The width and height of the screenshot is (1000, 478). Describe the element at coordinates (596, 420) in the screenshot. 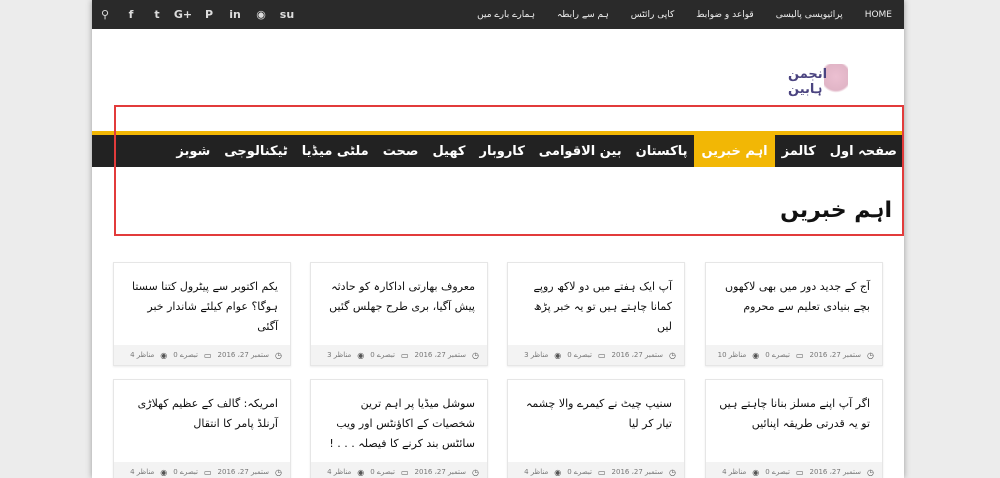

I see `news-card-title: سنیپ چیٹ نے کیمرے والا چشمہ تیار کر لیا` at that location.